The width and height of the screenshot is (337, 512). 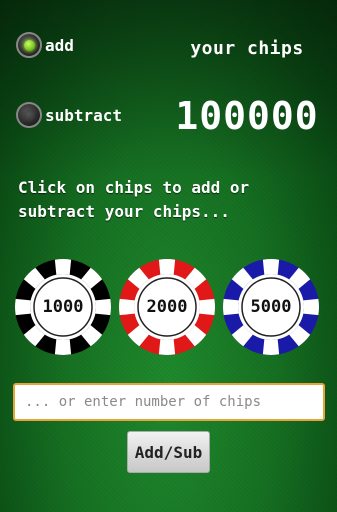 I want to click on chip-value-label: 2000, so click(x=167, y=307).